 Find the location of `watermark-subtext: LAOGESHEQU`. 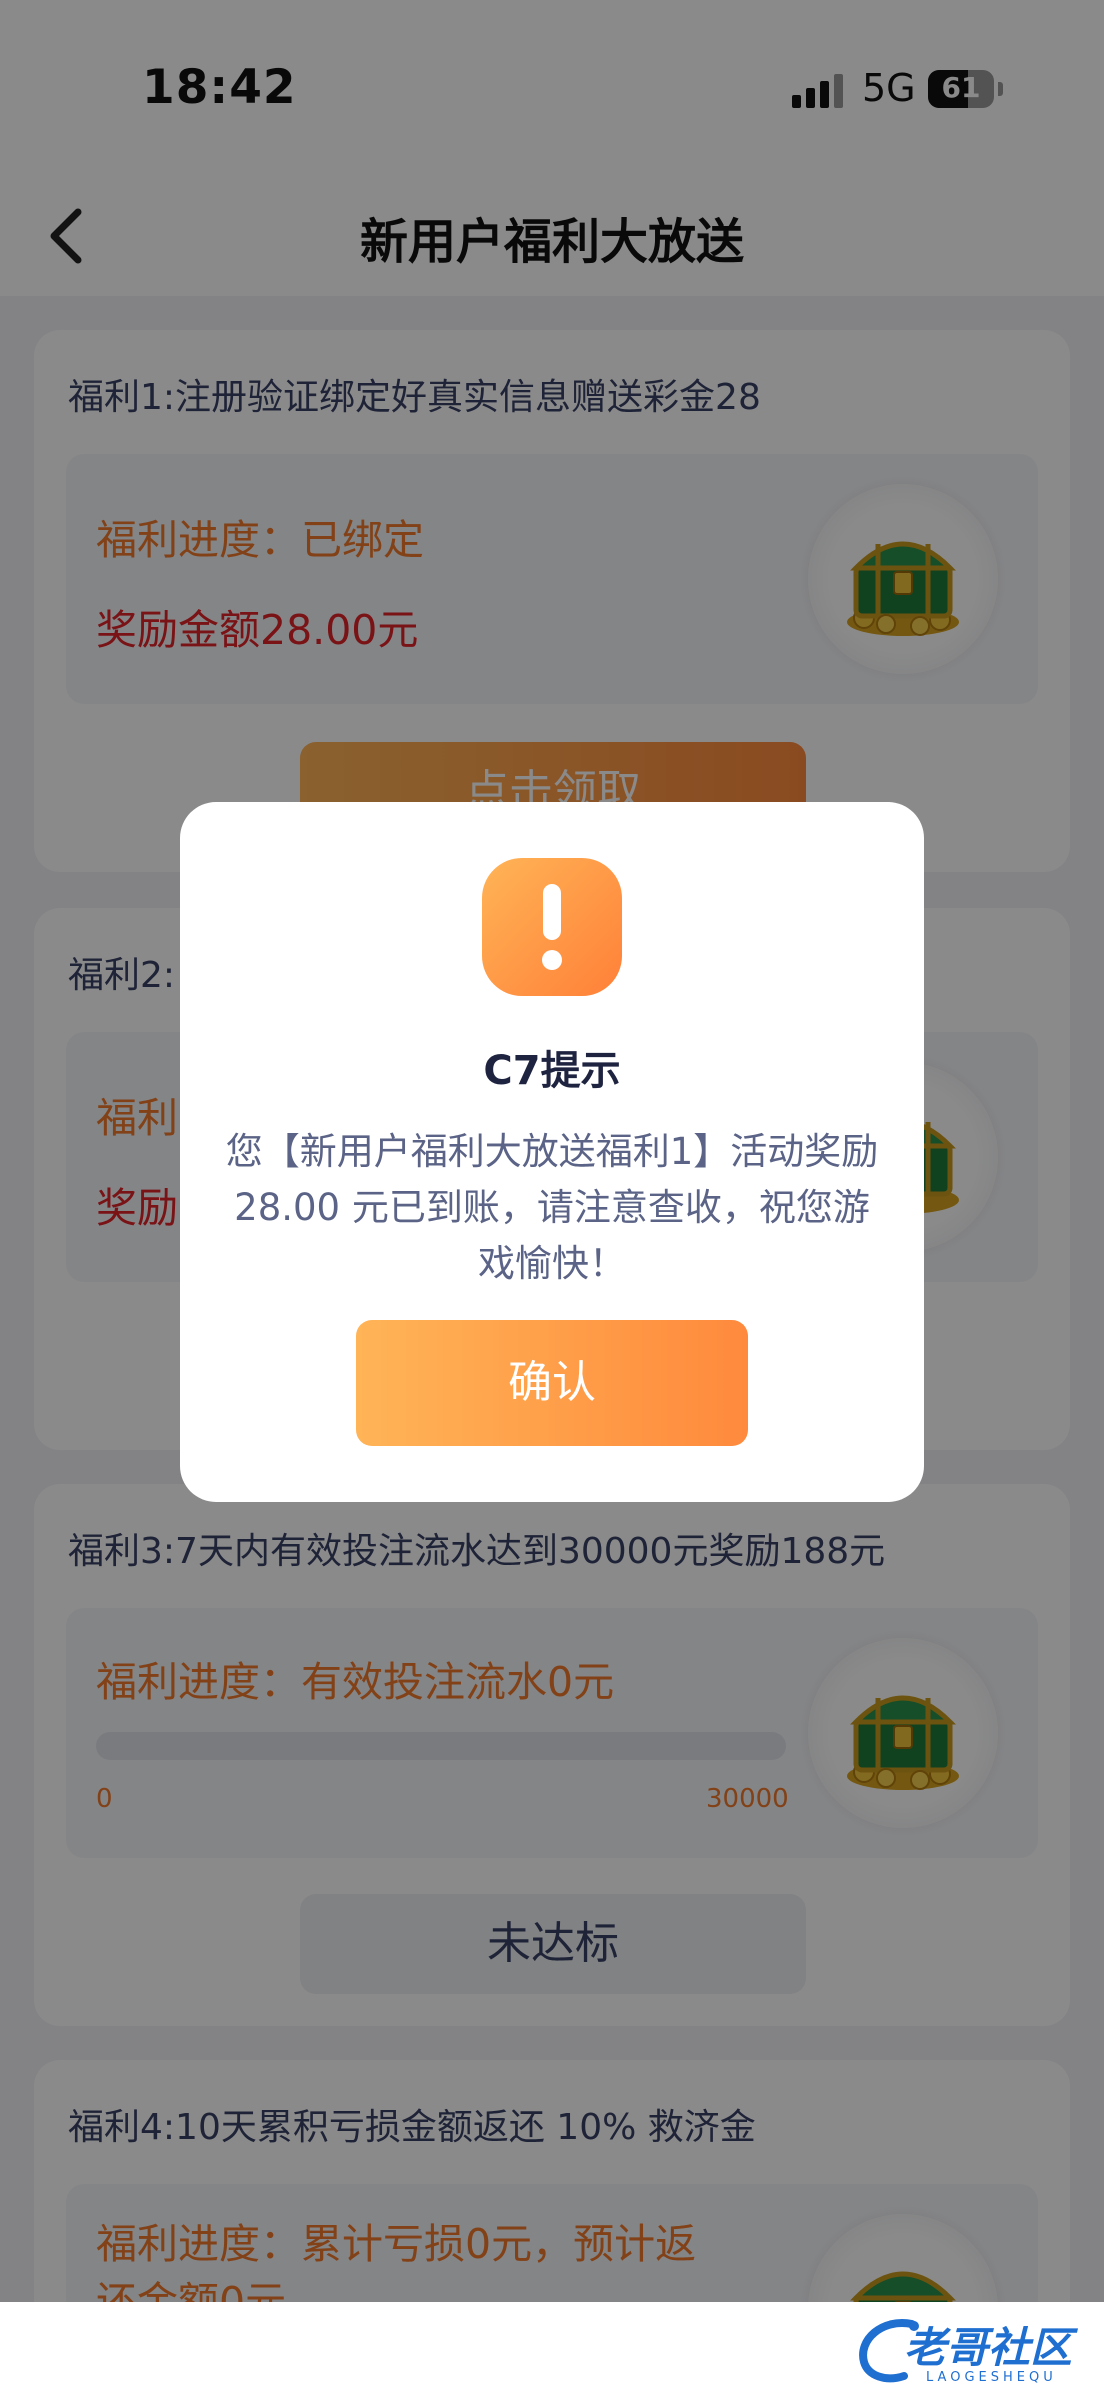

watermark-subtext: LAOGESHEQU is located at coordinates (991, 2377).